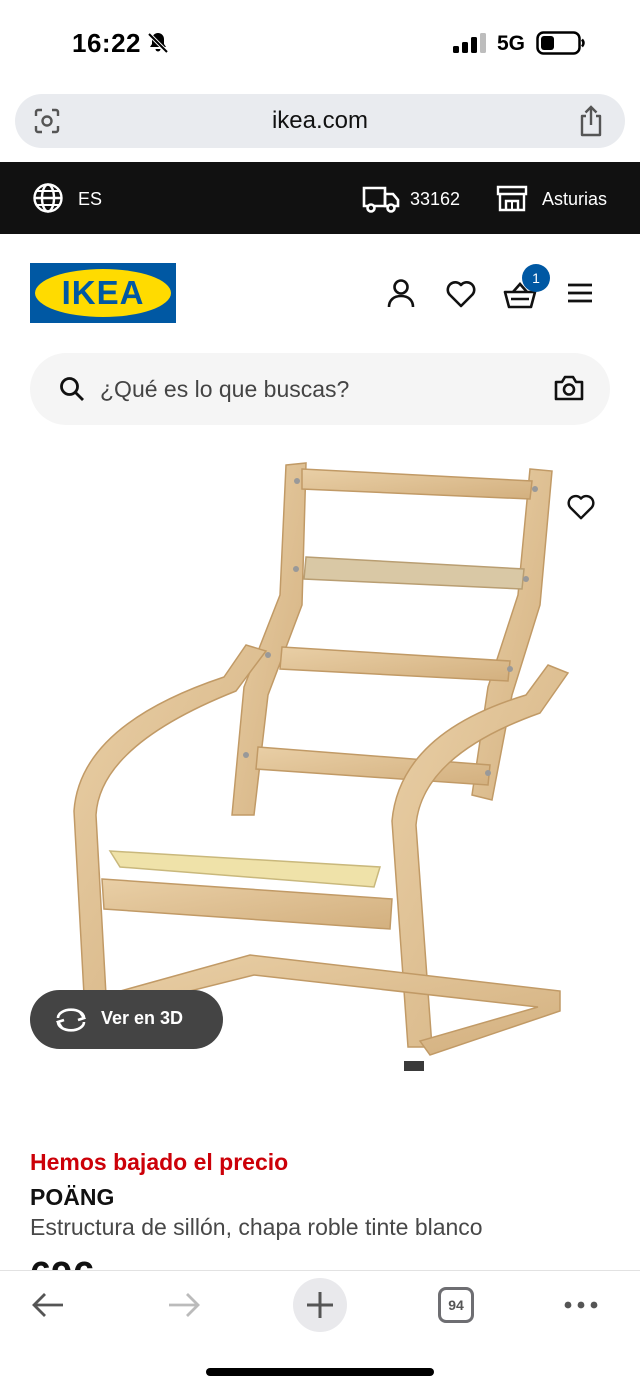 This screenshot has width=640, height=1387. I want to click on postcode-selector: 33162, so click(435, 199).